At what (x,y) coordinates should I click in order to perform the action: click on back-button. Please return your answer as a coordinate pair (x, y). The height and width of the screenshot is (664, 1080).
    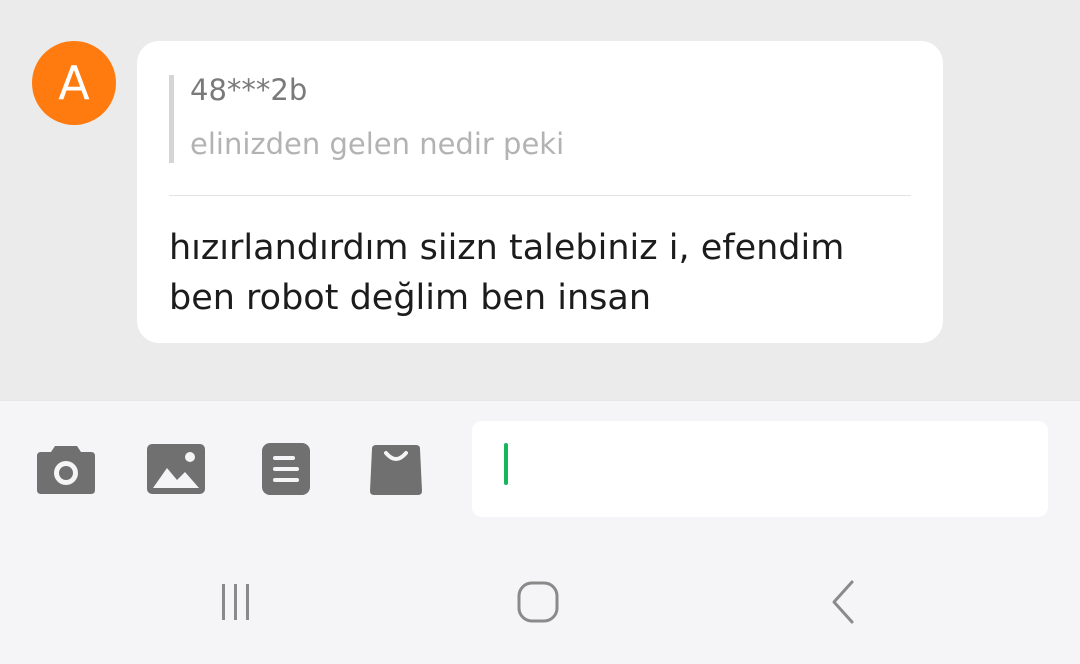
    Looking at the image, I should click on (842, 604).